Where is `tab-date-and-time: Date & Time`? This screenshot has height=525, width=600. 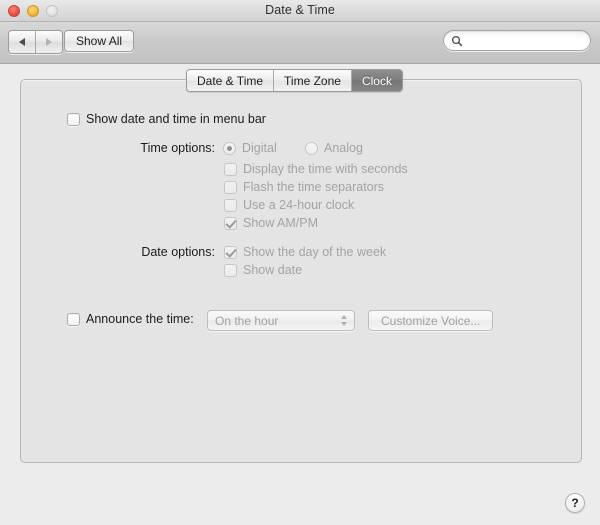
tab-date-and-time: Date & Time is located at coordinates (230, 80).